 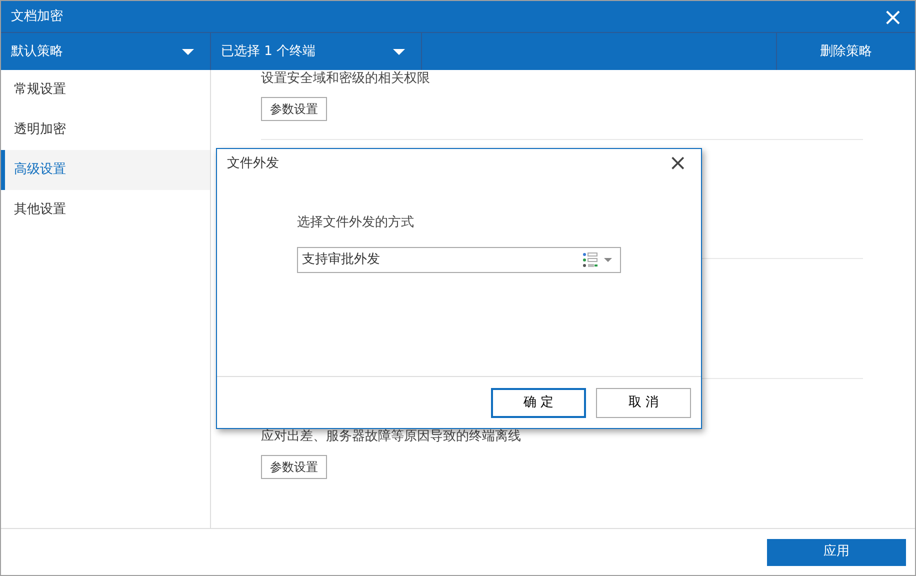 What do you see at coordinates (105, 170) in the screenshot?
I see `sidebar-item: 高级设置` at bounding box center [105, 170].